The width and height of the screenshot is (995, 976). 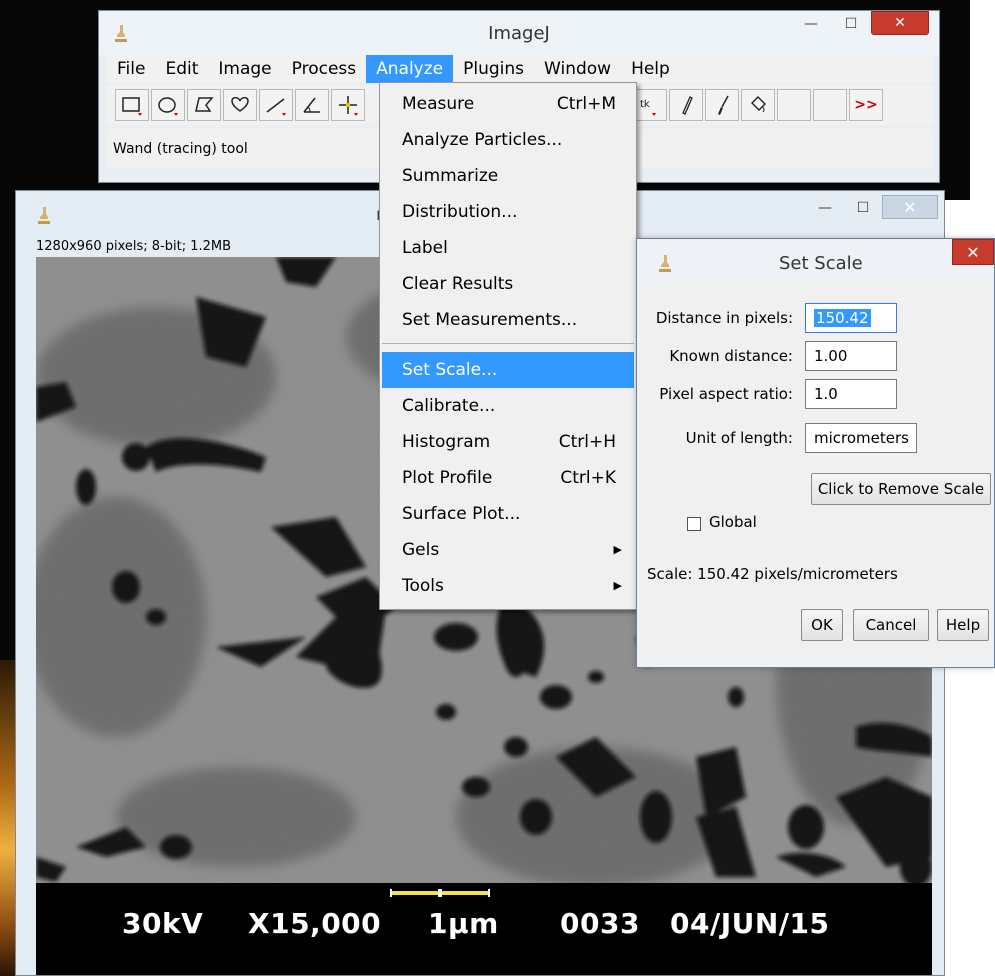 I want to click on oval-icon, so click(x=168, y=106).